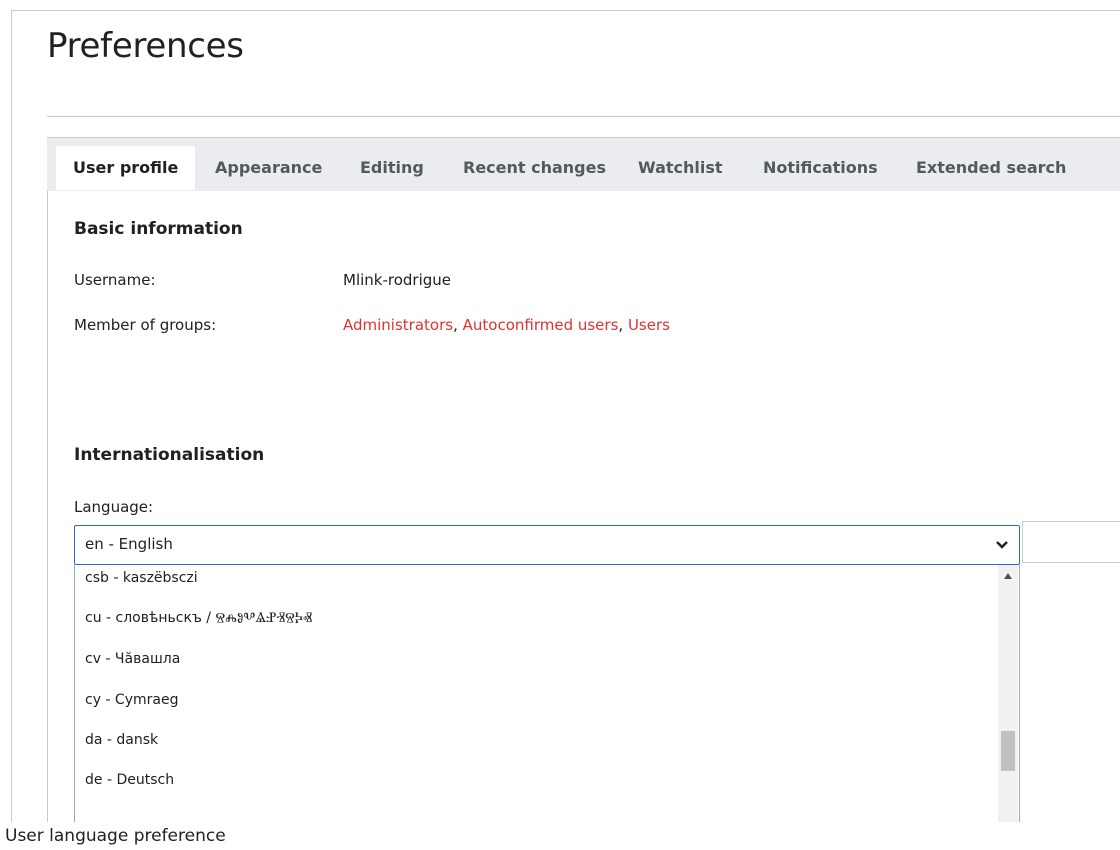 The image size is (1120, 850). What do you see at coordinates (129, 544) in the screenshot?
I see `language-select-value: en - English` at bounding box center [129, 544].